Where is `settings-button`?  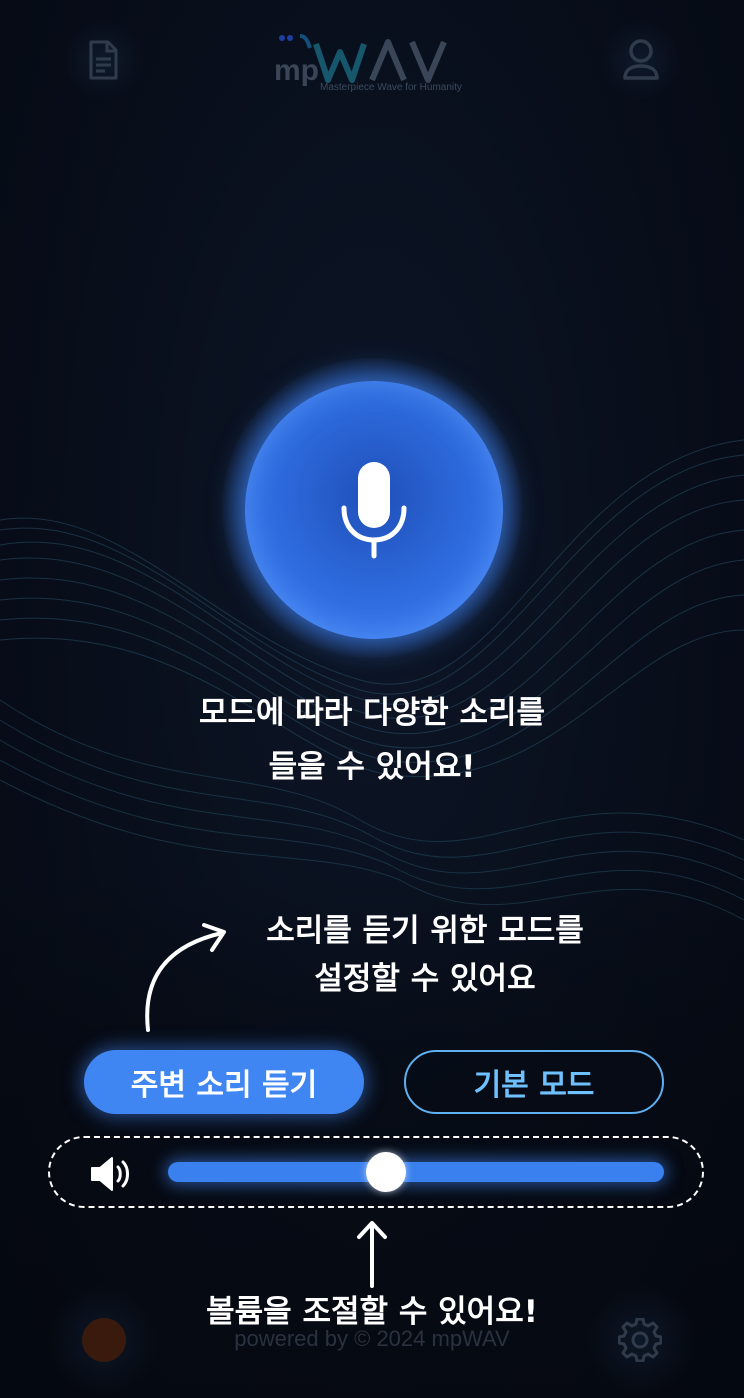 settings-button is located at coordinates (640, 1339).